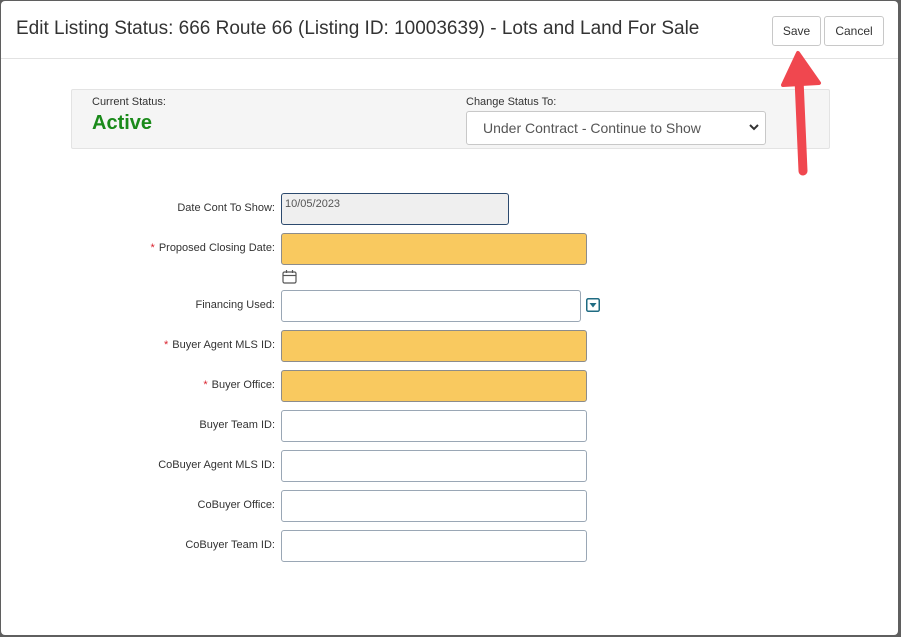 The width and height of the screenshot is (901, 637). Describe the element at coordinates (434, 346) in the screenshot. I see `buyer-agent-mls-id-input` at that location.